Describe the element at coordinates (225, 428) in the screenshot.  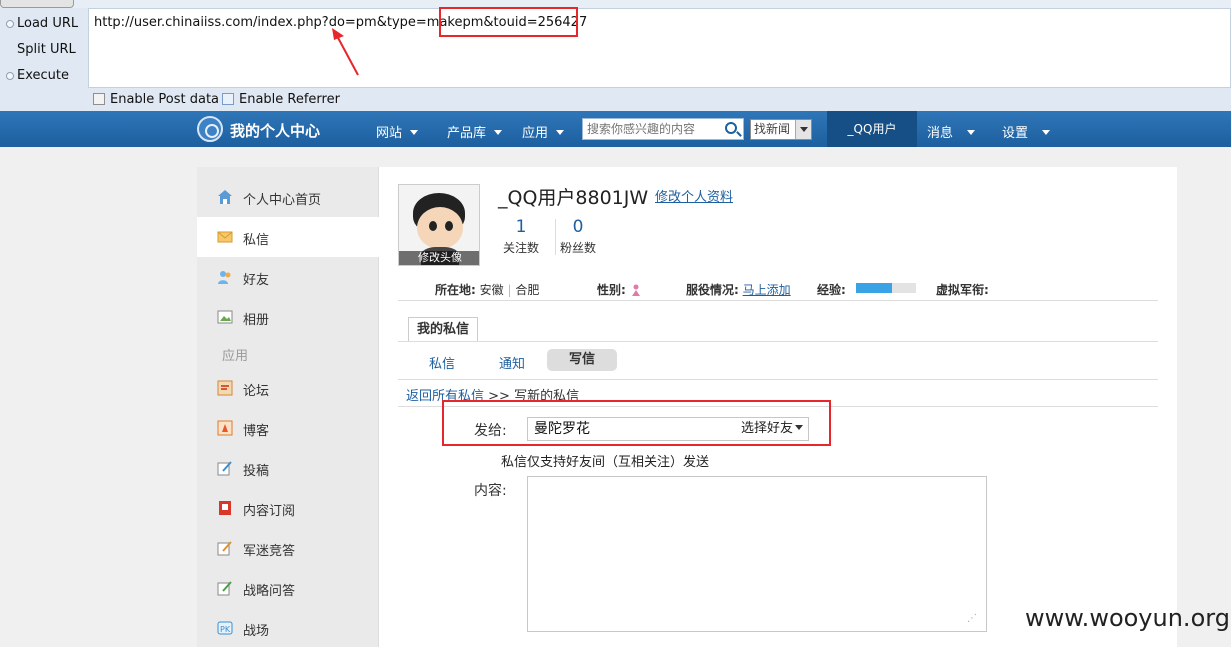
I see `blog-icon` at that location.